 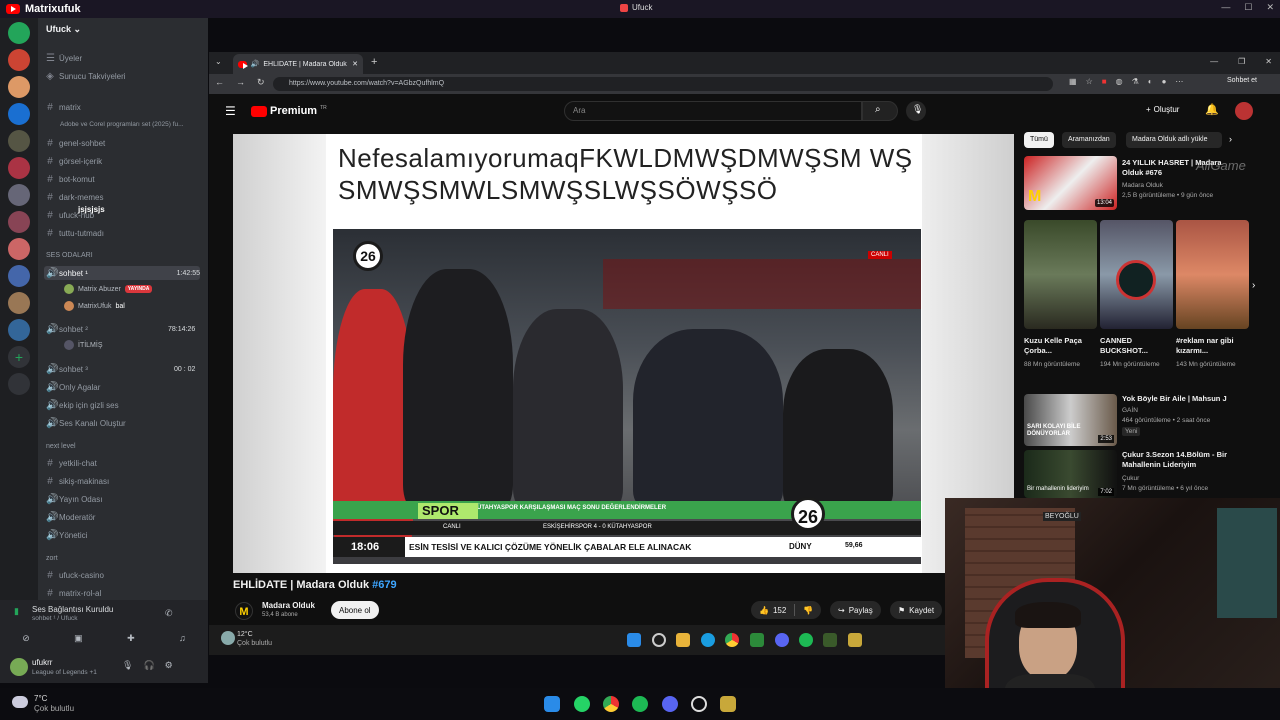 What do you see at coordinates (75, 233) in the screenshot?
I see `channel-text: #⁠tuttu-tutmadı` at bounding box center [75, 233].